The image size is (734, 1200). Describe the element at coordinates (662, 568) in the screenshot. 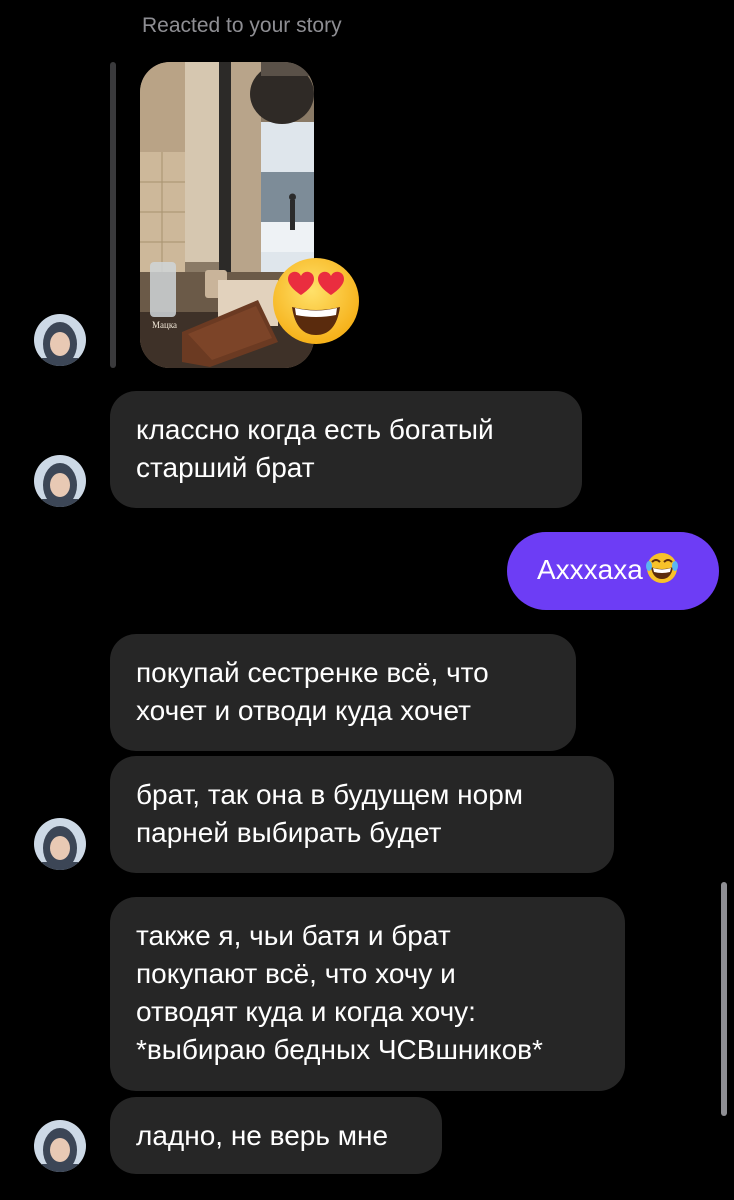

I see `laughing-tears-emoji-icon` at that location.